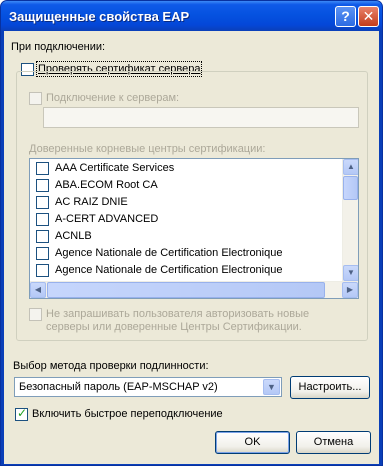  What do you see at coordinates (127, 414) in the screenshot?
I see `fast-reconnect-label: Включить быстрое переподключение` at bounding box center [127, 414].